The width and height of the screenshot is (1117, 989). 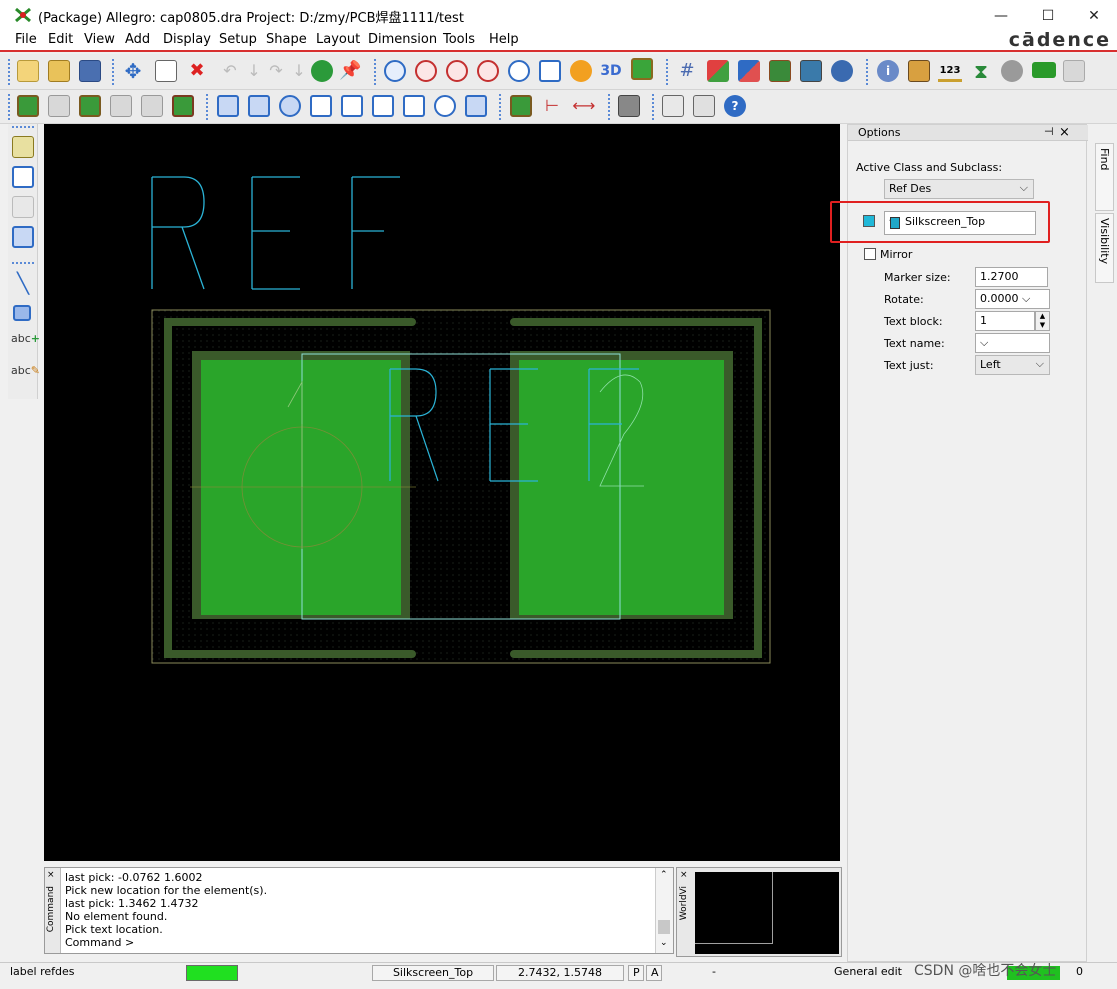 What do you see at coordinates (275, 233) in the screenshot?
I see `refdes-text-large` at bounding box center [275, 233].